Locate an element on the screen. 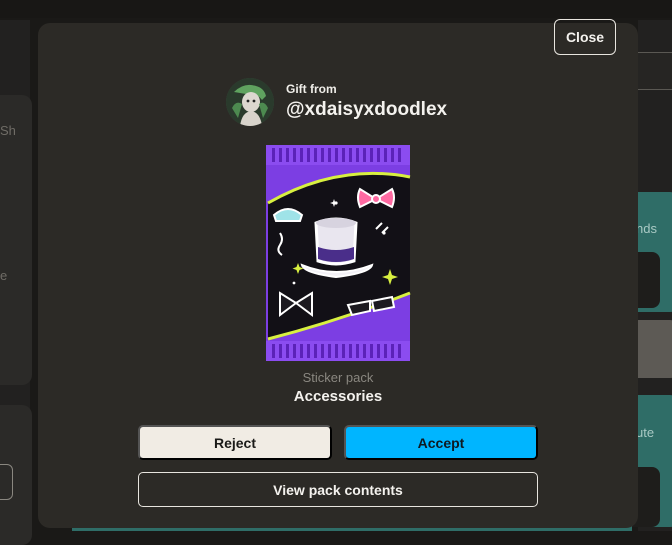 This screenshot has height=545, width=672. reject-button: Reject is located at coordinates (235, 442).